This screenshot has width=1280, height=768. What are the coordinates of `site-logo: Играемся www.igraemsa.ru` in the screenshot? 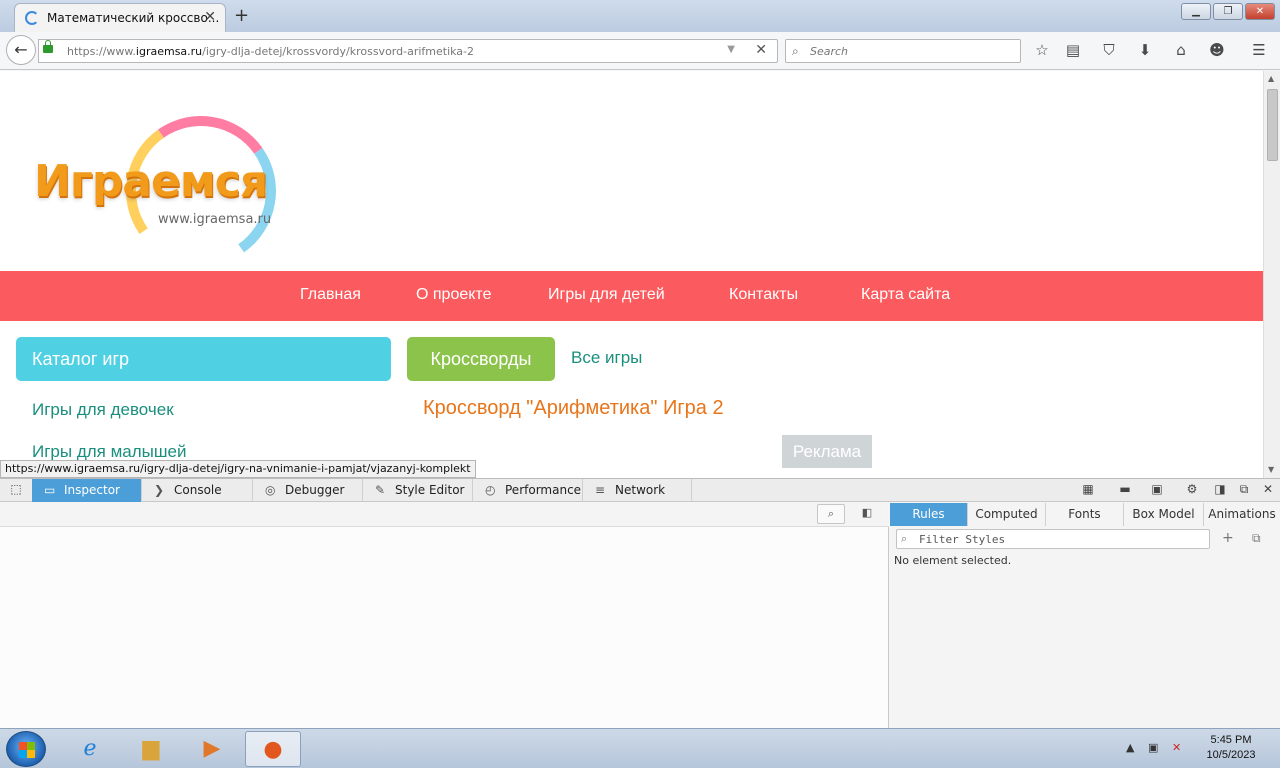 It's located at (161, 191).